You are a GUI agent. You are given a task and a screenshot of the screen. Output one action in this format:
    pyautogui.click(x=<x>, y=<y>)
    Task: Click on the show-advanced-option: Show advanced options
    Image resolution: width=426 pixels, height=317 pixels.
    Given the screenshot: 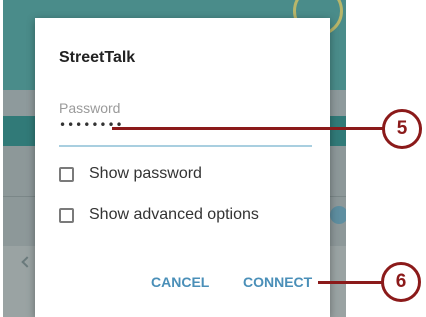 What is the action you would take?
    pyautogui.click(x=159, y=215)
    